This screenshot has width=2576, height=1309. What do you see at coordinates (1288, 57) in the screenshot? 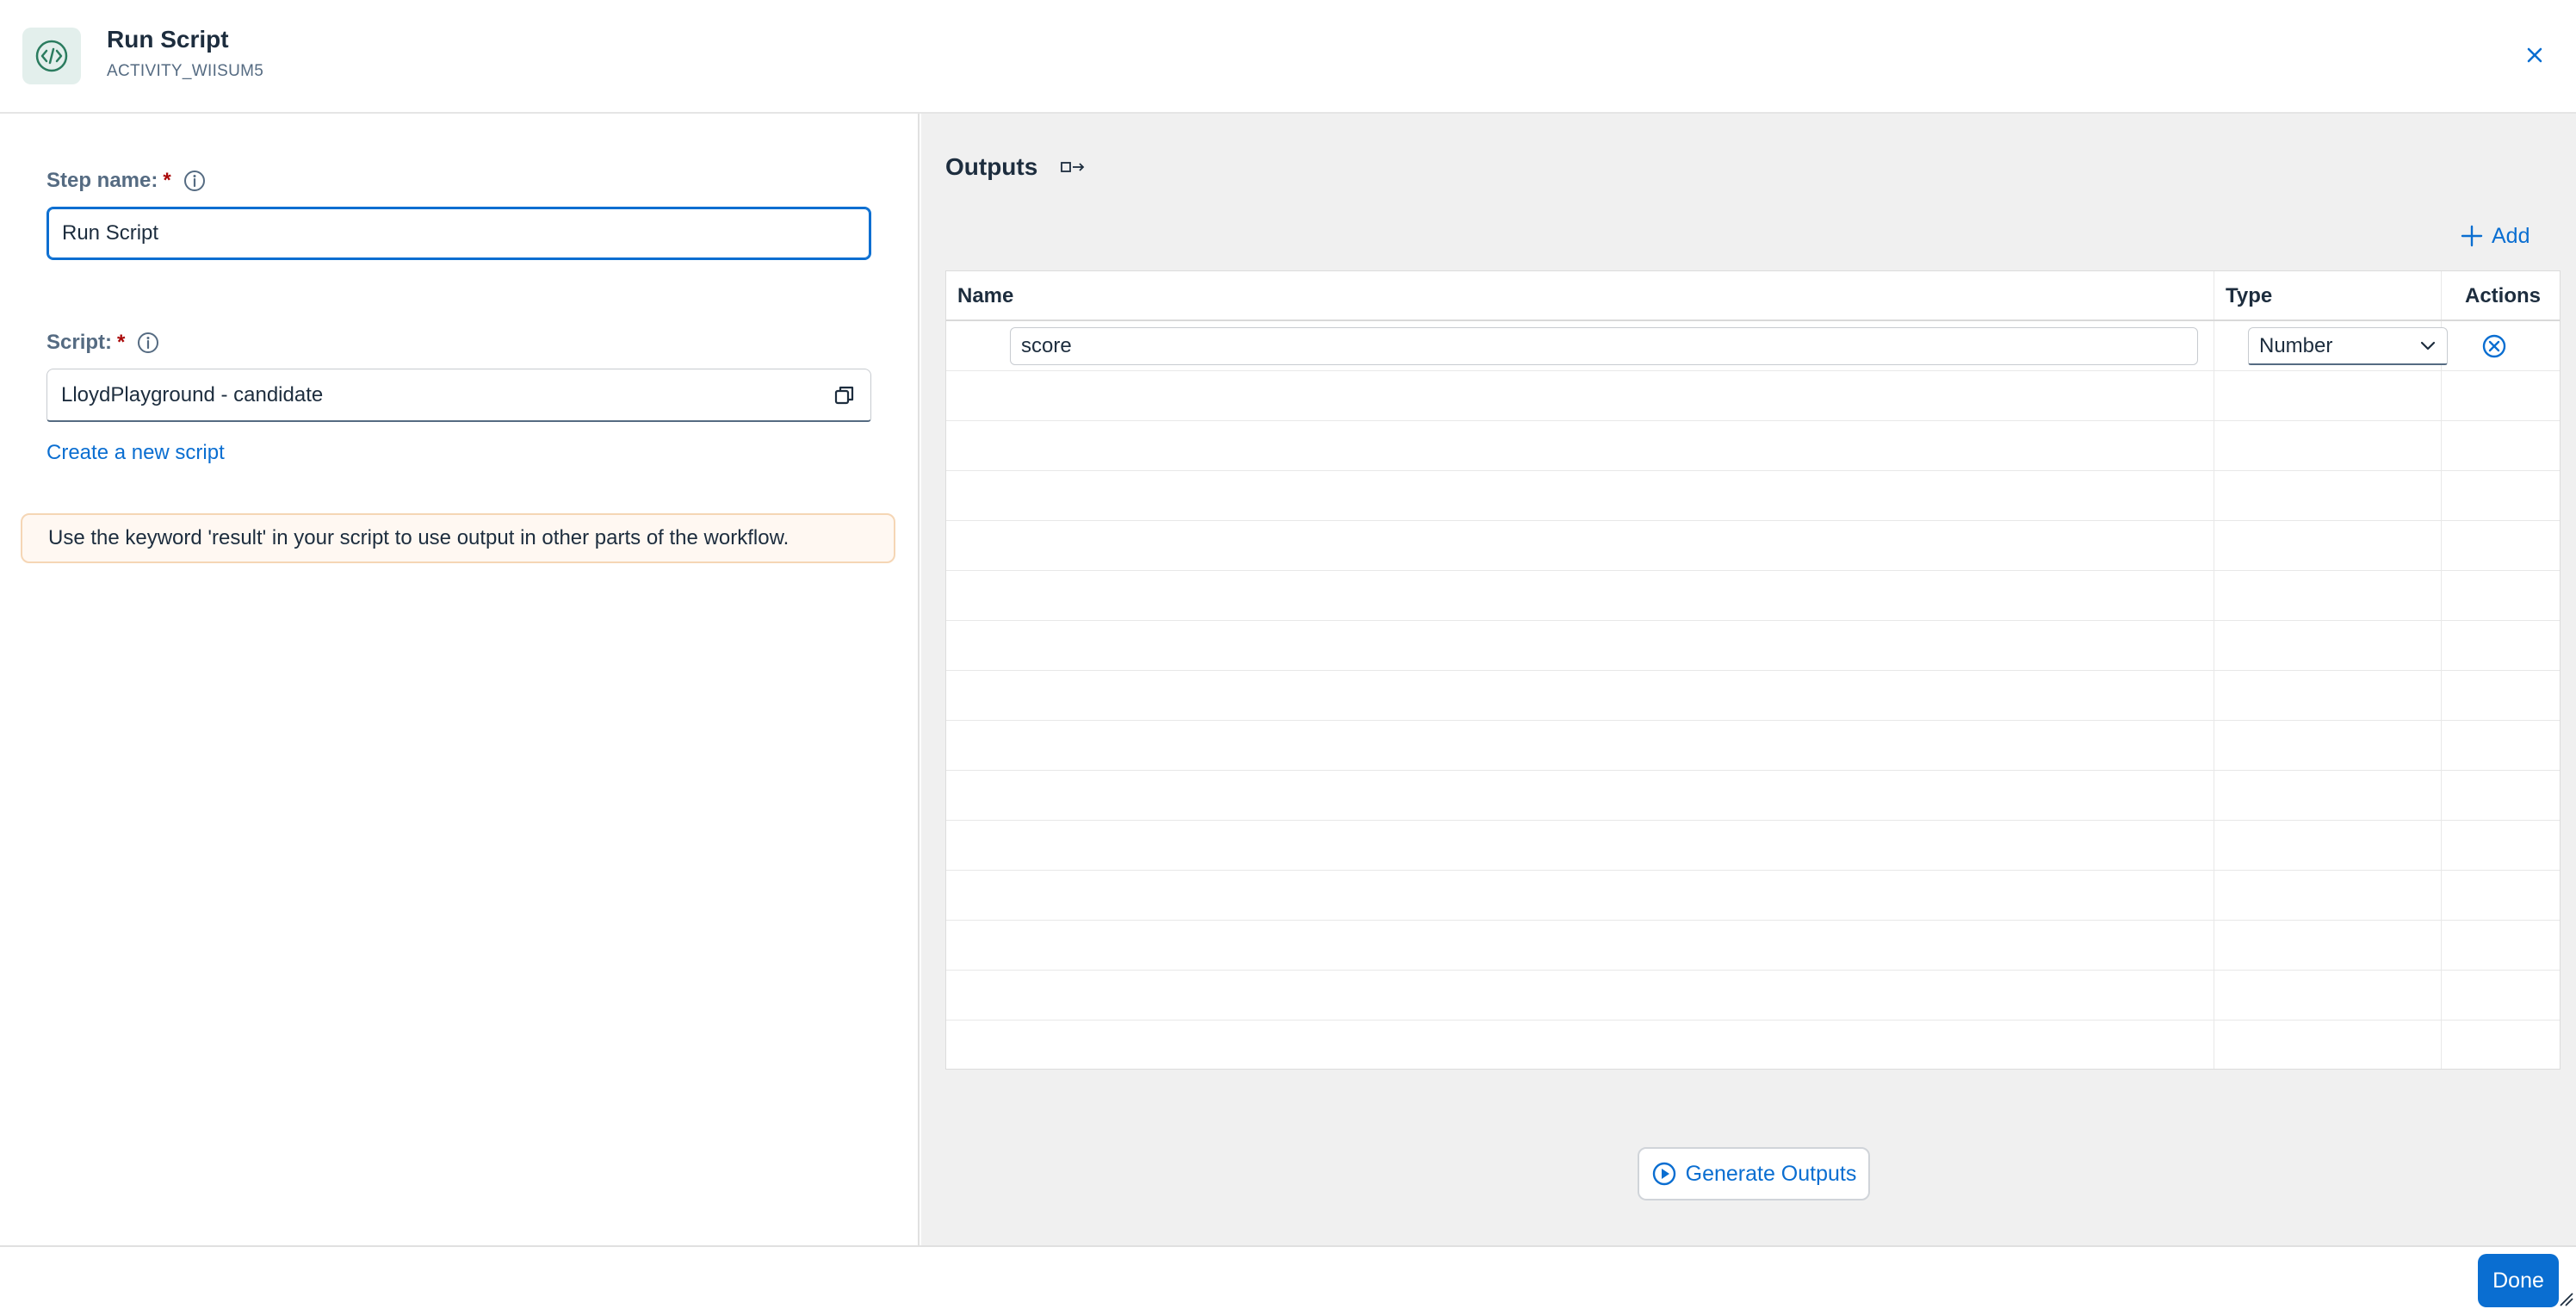
I see `dialog-header: Run Script ACTIVITY_WIISUM5` at bounding box center [1288, 57].